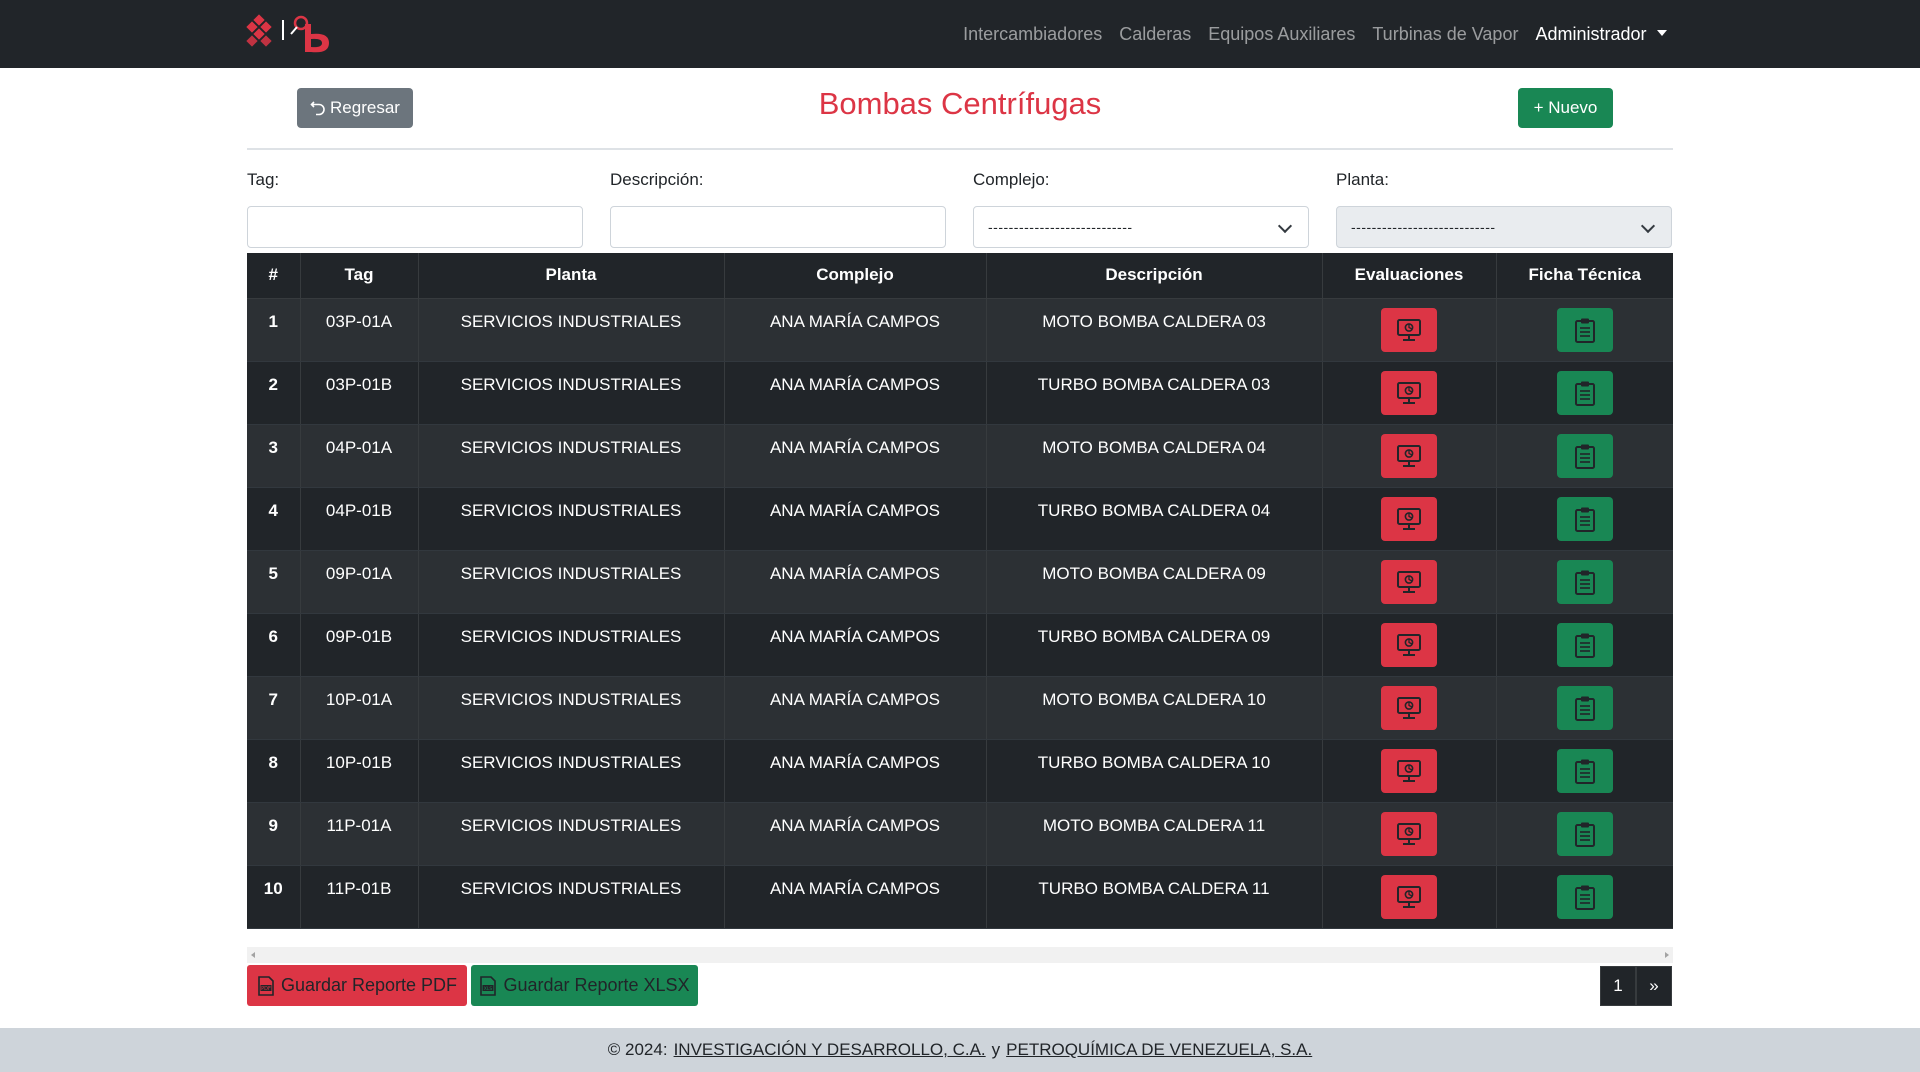 The height and width of the screenshot is (1072, 1920). What do you see at coordinates (1667, 955) in the screenshot?
I see `scroll-right-arrow-icon` at bounding box center [1667, 955].